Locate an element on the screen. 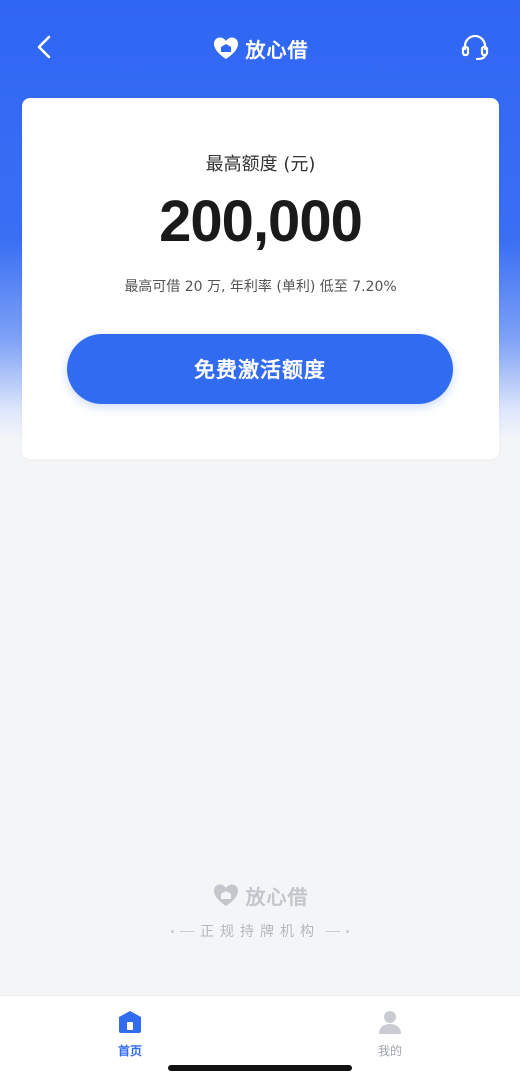 Image resolution: width=520 pixels, height=1084 pixels. customer-service-button is located at coordinates (475, 47).